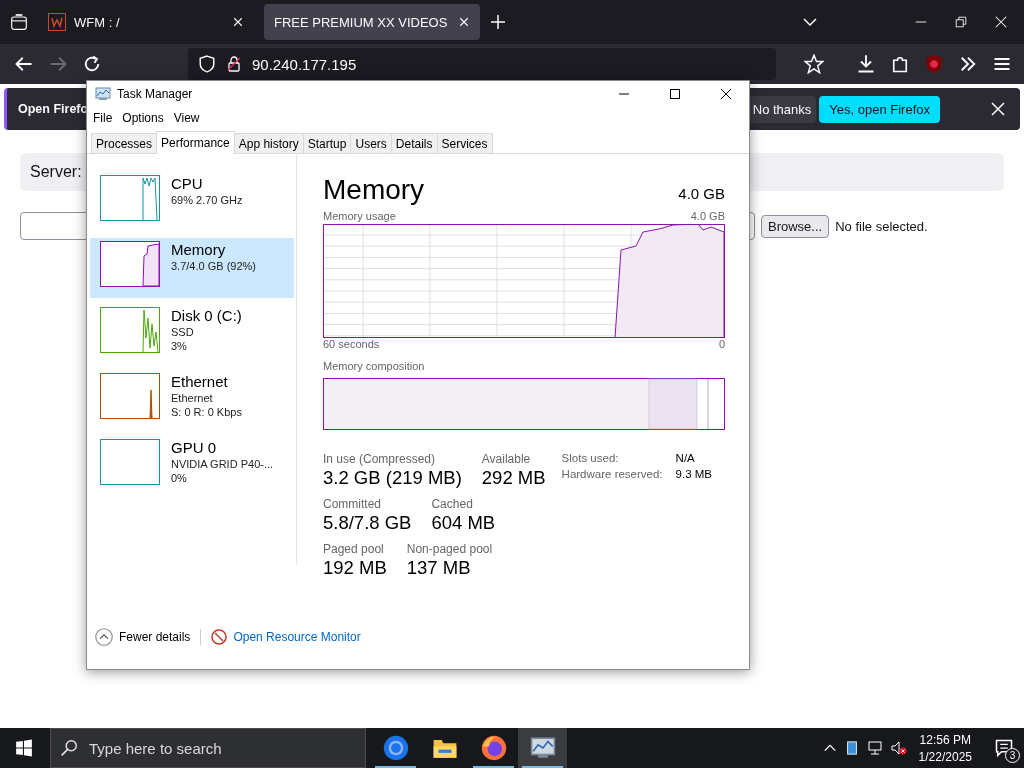 The image size is (1024, 768). What do you see at coordinates (1004, 748) in the screenshot?
I see `notification-icon` at bounding box center [1004, 748].